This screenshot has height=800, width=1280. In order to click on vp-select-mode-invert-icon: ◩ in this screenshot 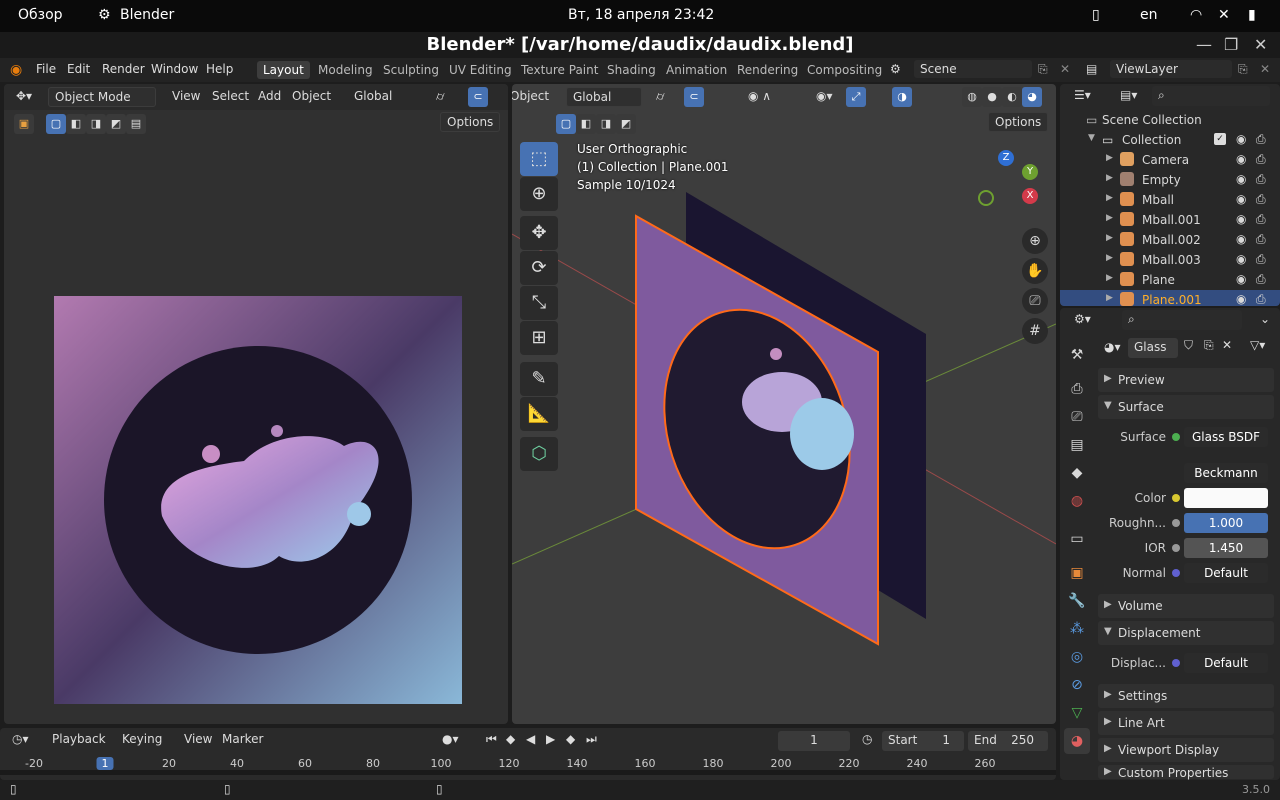, I will do `click(626, 124)`.